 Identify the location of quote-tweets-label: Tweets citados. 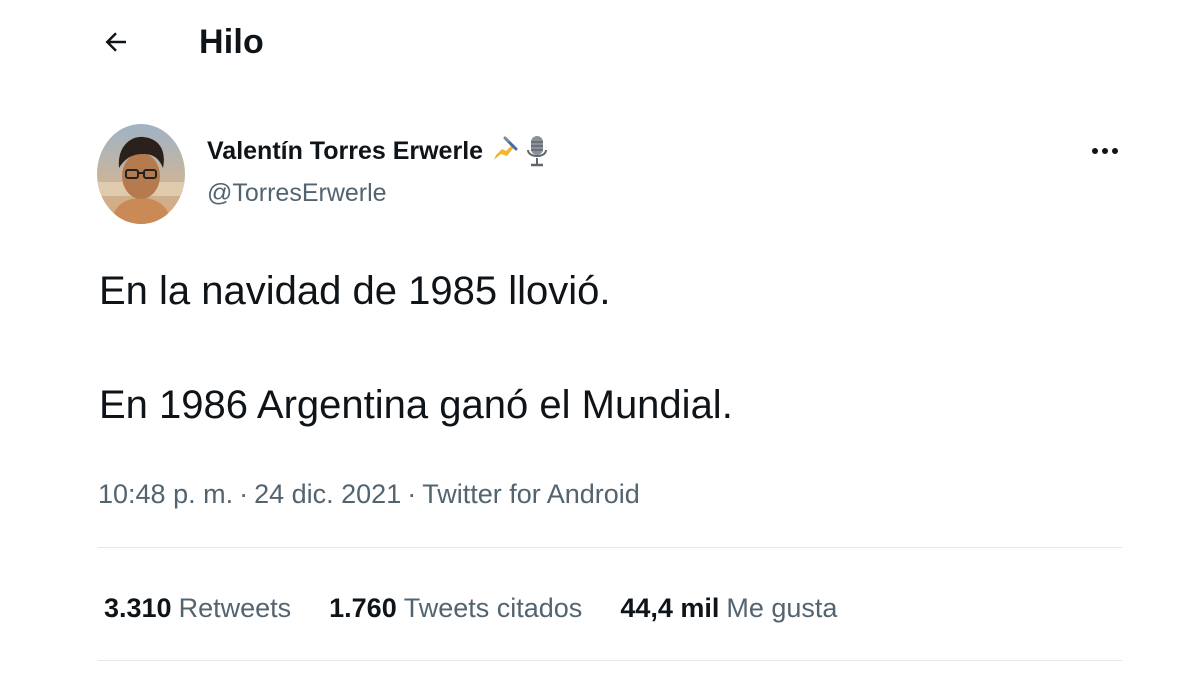
(493, 608).